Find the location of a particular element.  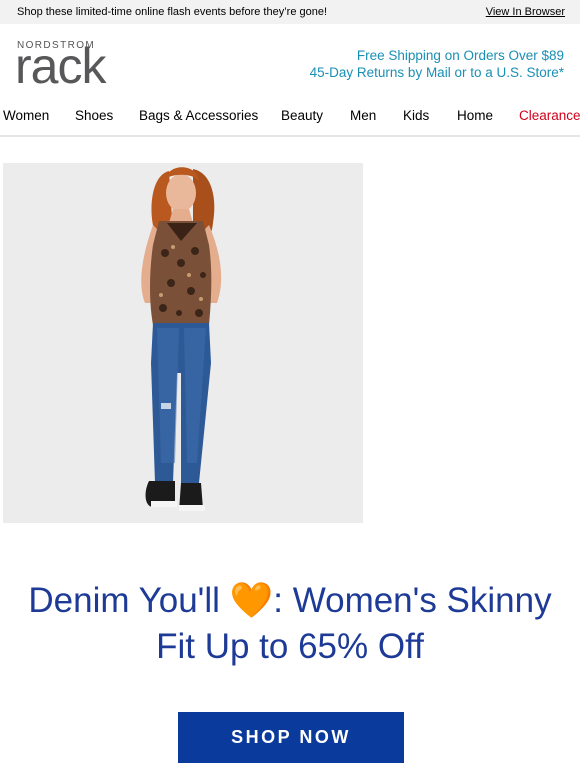

view-in-browser-link: View In Browser is located at coordinates (525, 12).